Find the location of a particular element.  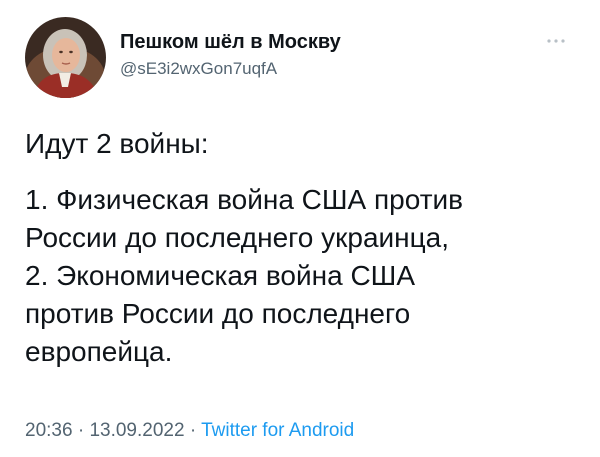

more-dots-icon is located at coordinates (556, 41).